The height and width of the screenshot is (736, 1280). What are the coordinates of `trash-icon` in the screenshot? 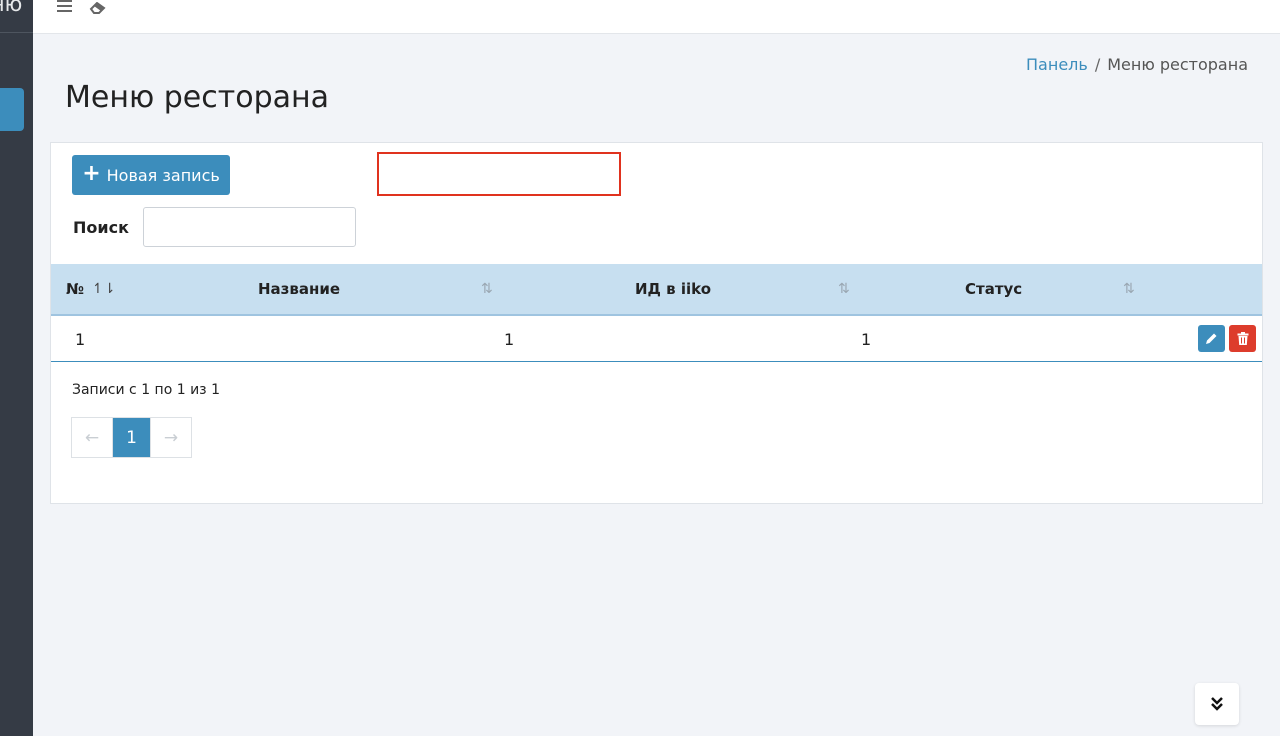 It's located at (1242, 338).